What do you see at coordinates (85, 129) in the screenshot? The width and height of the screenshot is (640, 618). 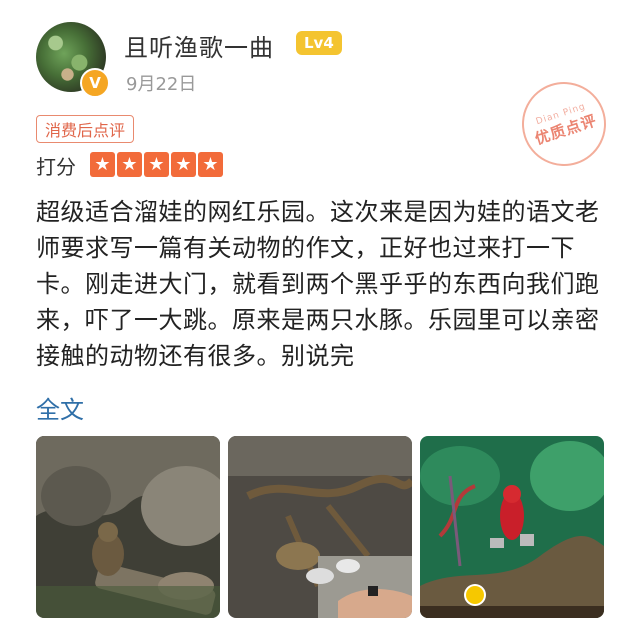 I see `post-consumption-tag: 消费后点评` at bounding box center [85, 129].